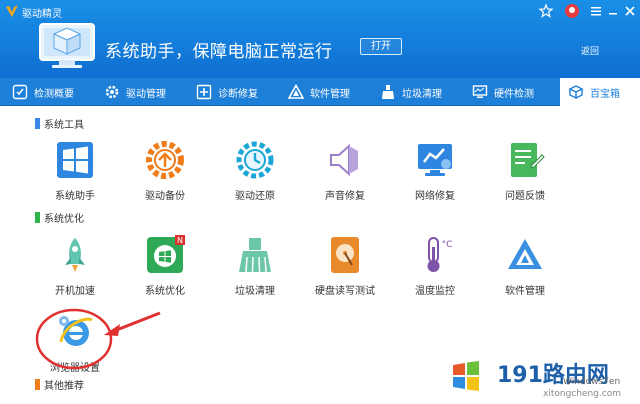  I want to click on section-title-other: 其他推荐, so click(59, 384).